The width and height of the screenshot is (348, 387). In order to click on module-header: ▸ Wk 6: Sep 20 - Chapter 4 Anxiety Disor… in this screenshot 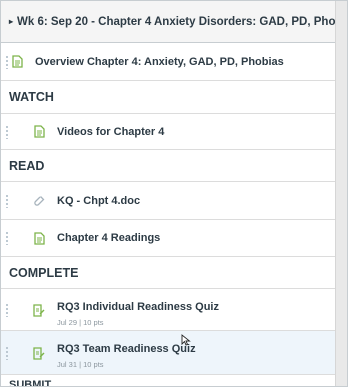, I will do `click(169, 22)`.